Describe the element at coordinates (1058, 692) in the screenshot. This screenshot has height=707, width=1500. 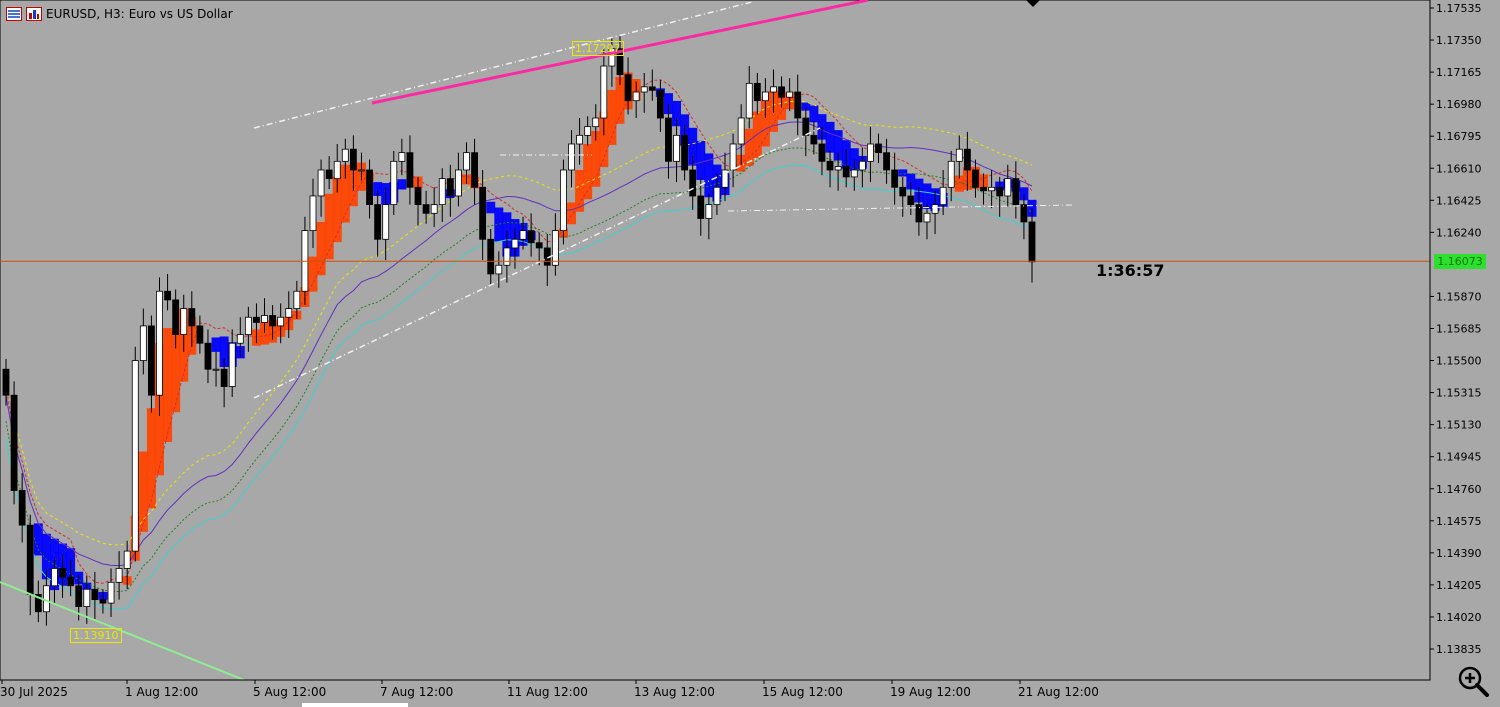
I see `x-tick-label: 21 Aug 12:00` at that location.